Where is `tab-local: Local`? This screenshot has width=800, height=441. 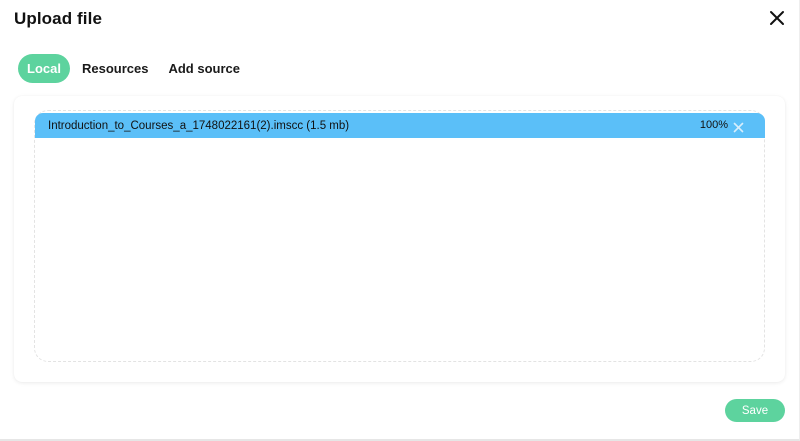 tab-local: Local is located at coordinates (44, 68).